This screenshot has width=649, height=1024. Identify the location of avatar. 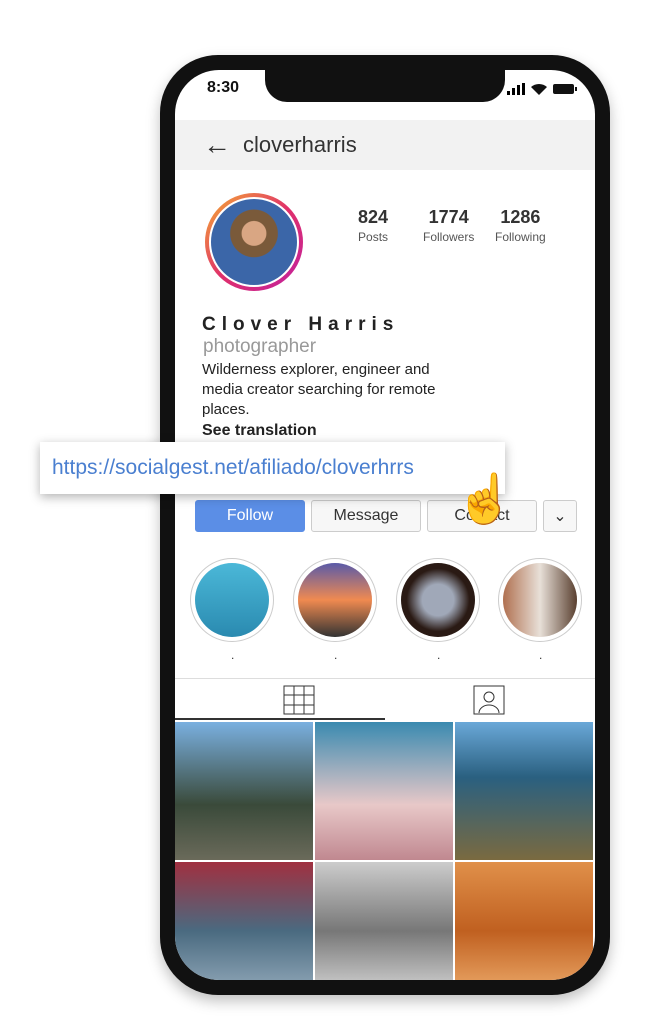
(254, 242).